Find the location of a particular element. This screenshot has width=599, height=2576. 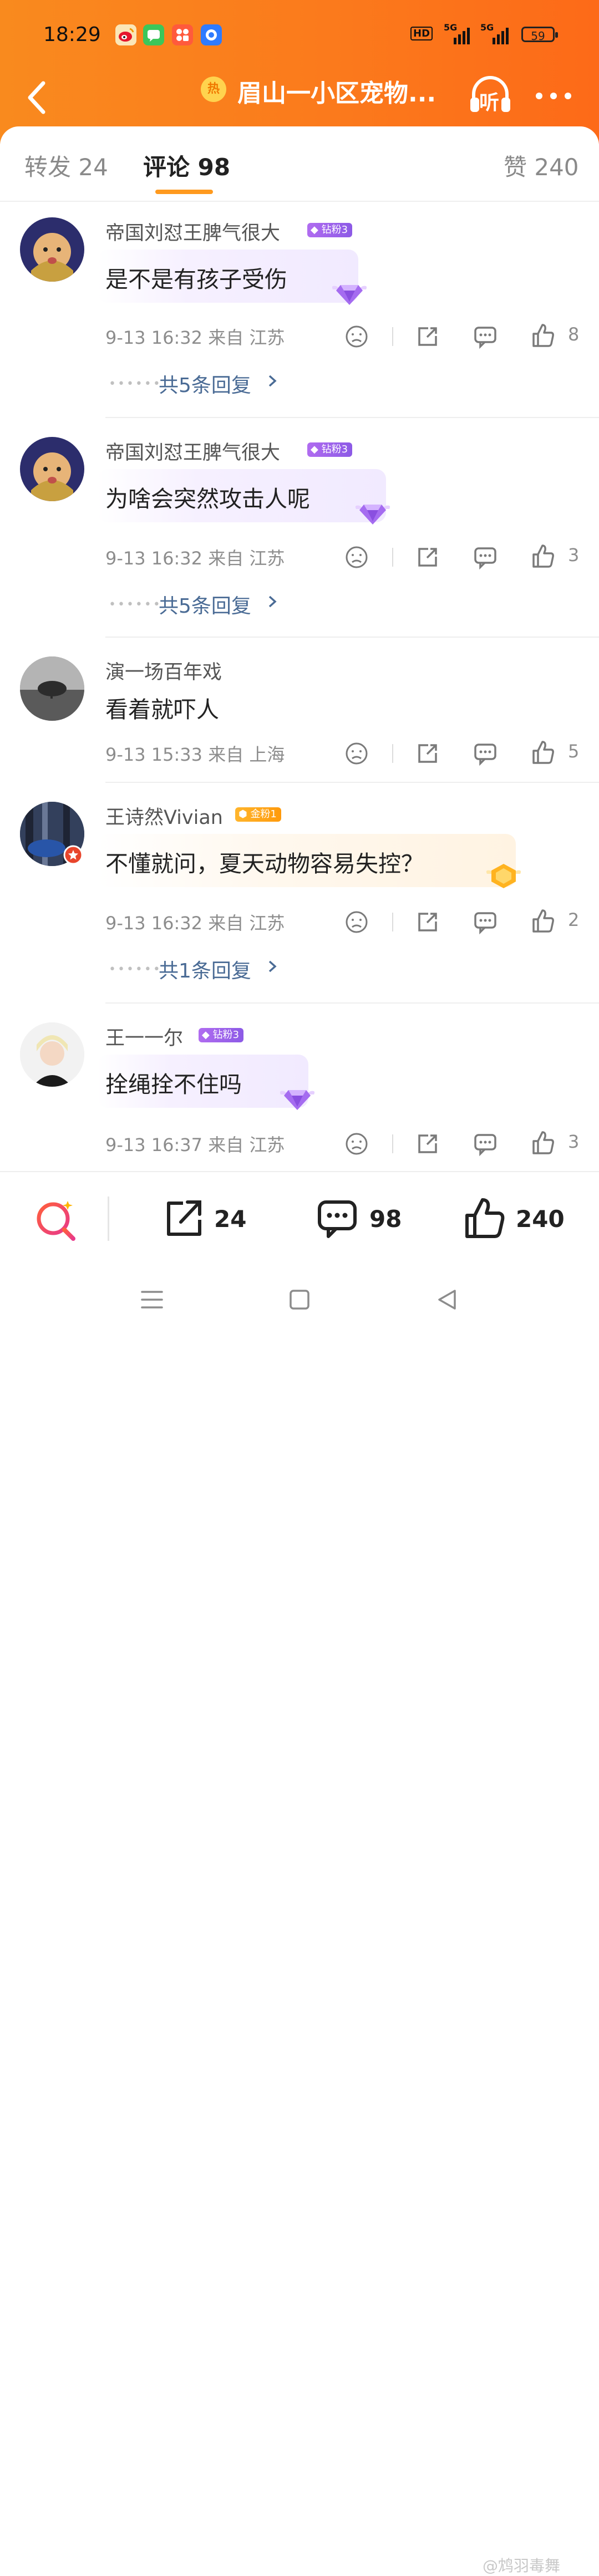

home-icon is located at coordinates (299, 1300).